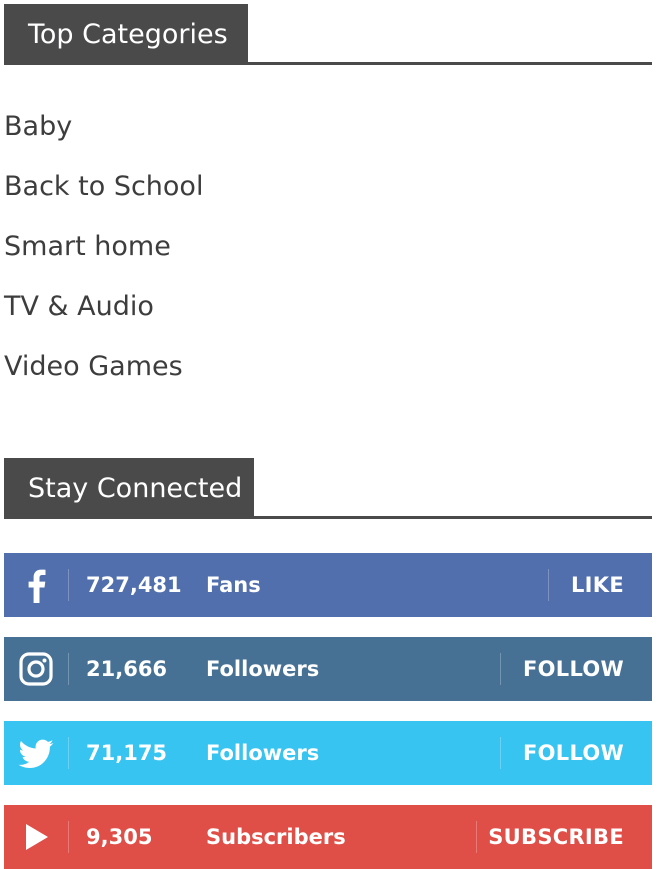 The height and width of the screenshot is (869, 658). What do you see at coordinates (328, 669) in the screenshot?
I see `instagram-row: 21,666 Followers FOLLOW` at bounding box center [328, 669].